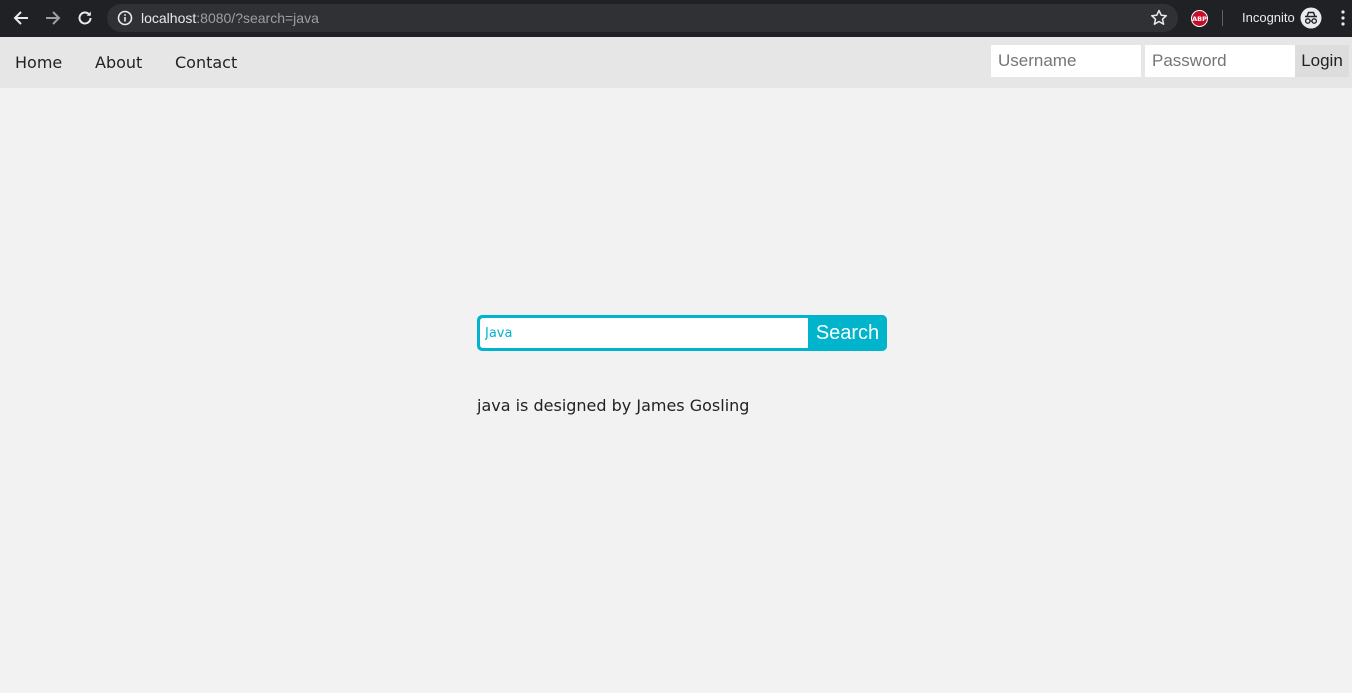  Describe the element at coordinates (169, 18) in the screenshot. I see `url-host: localhost` at that location.